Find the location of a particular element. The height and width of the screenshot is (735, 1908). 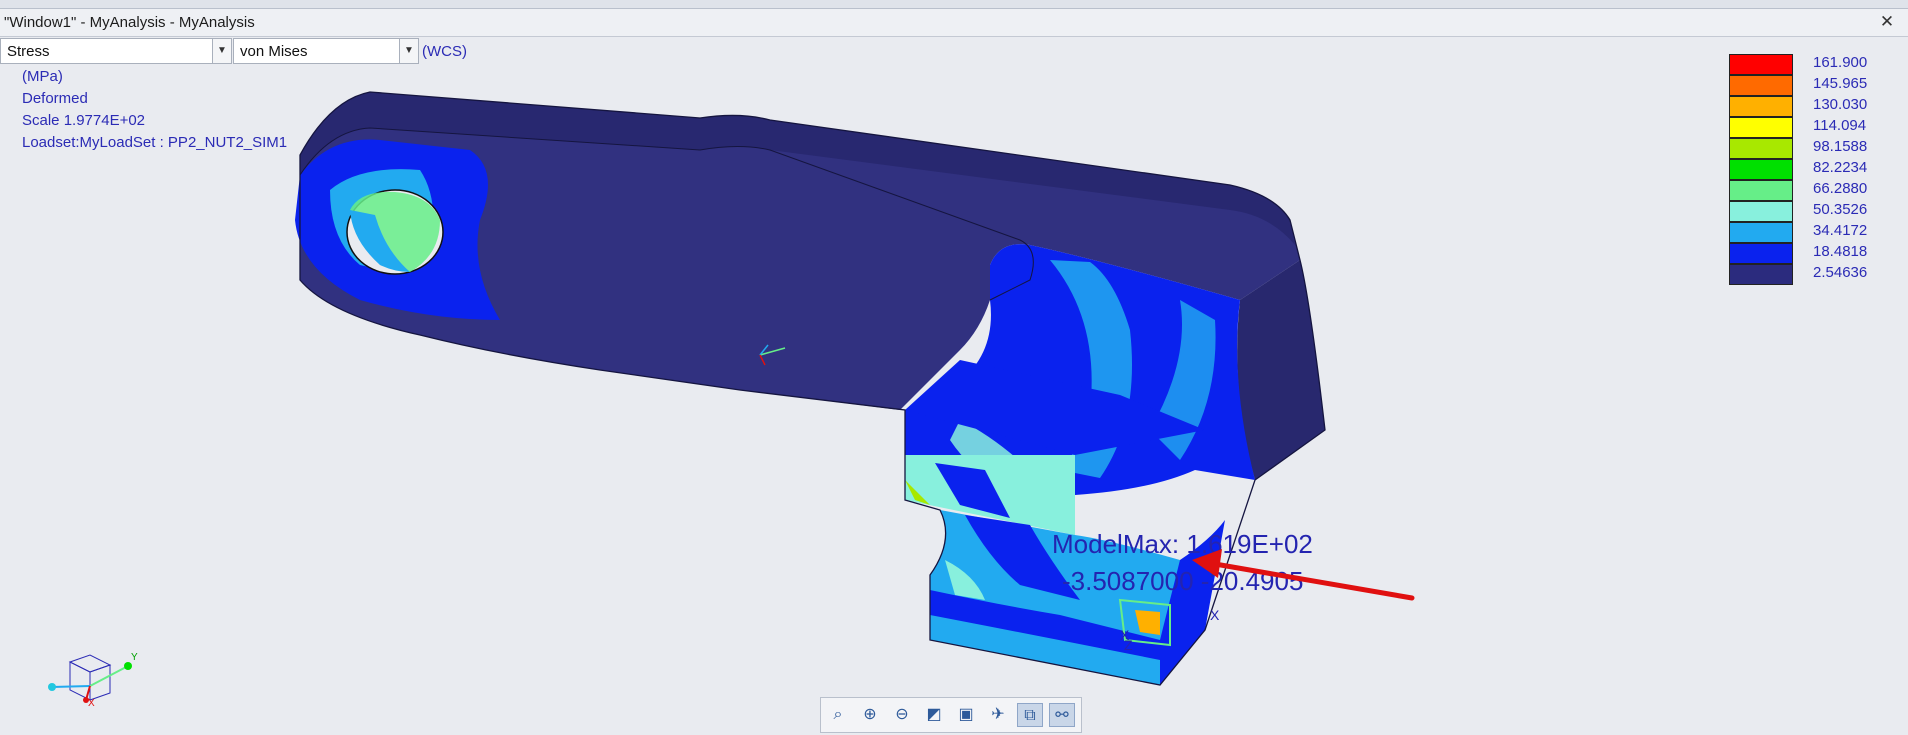

legend-value: 114.094 is located at coordinates (1840, 125).